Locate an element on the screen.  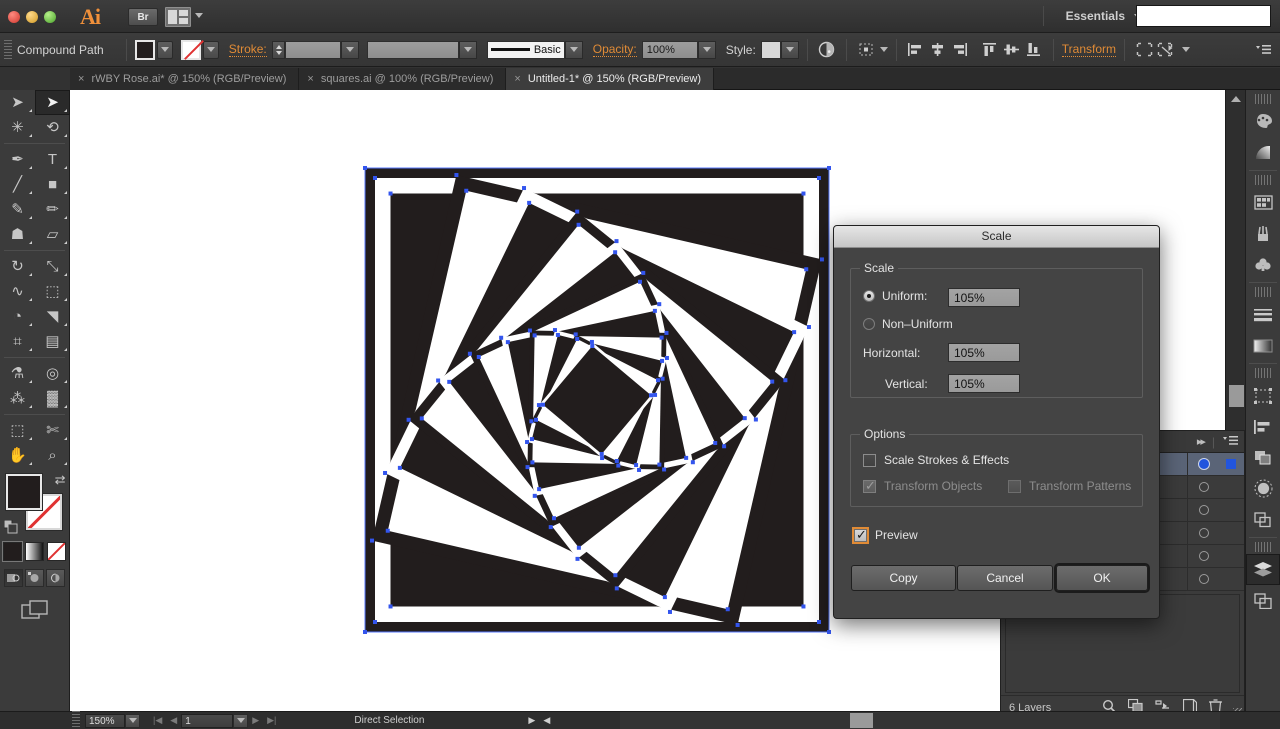
artboard-tool: ⬚ is located at coordinates (17, 430).